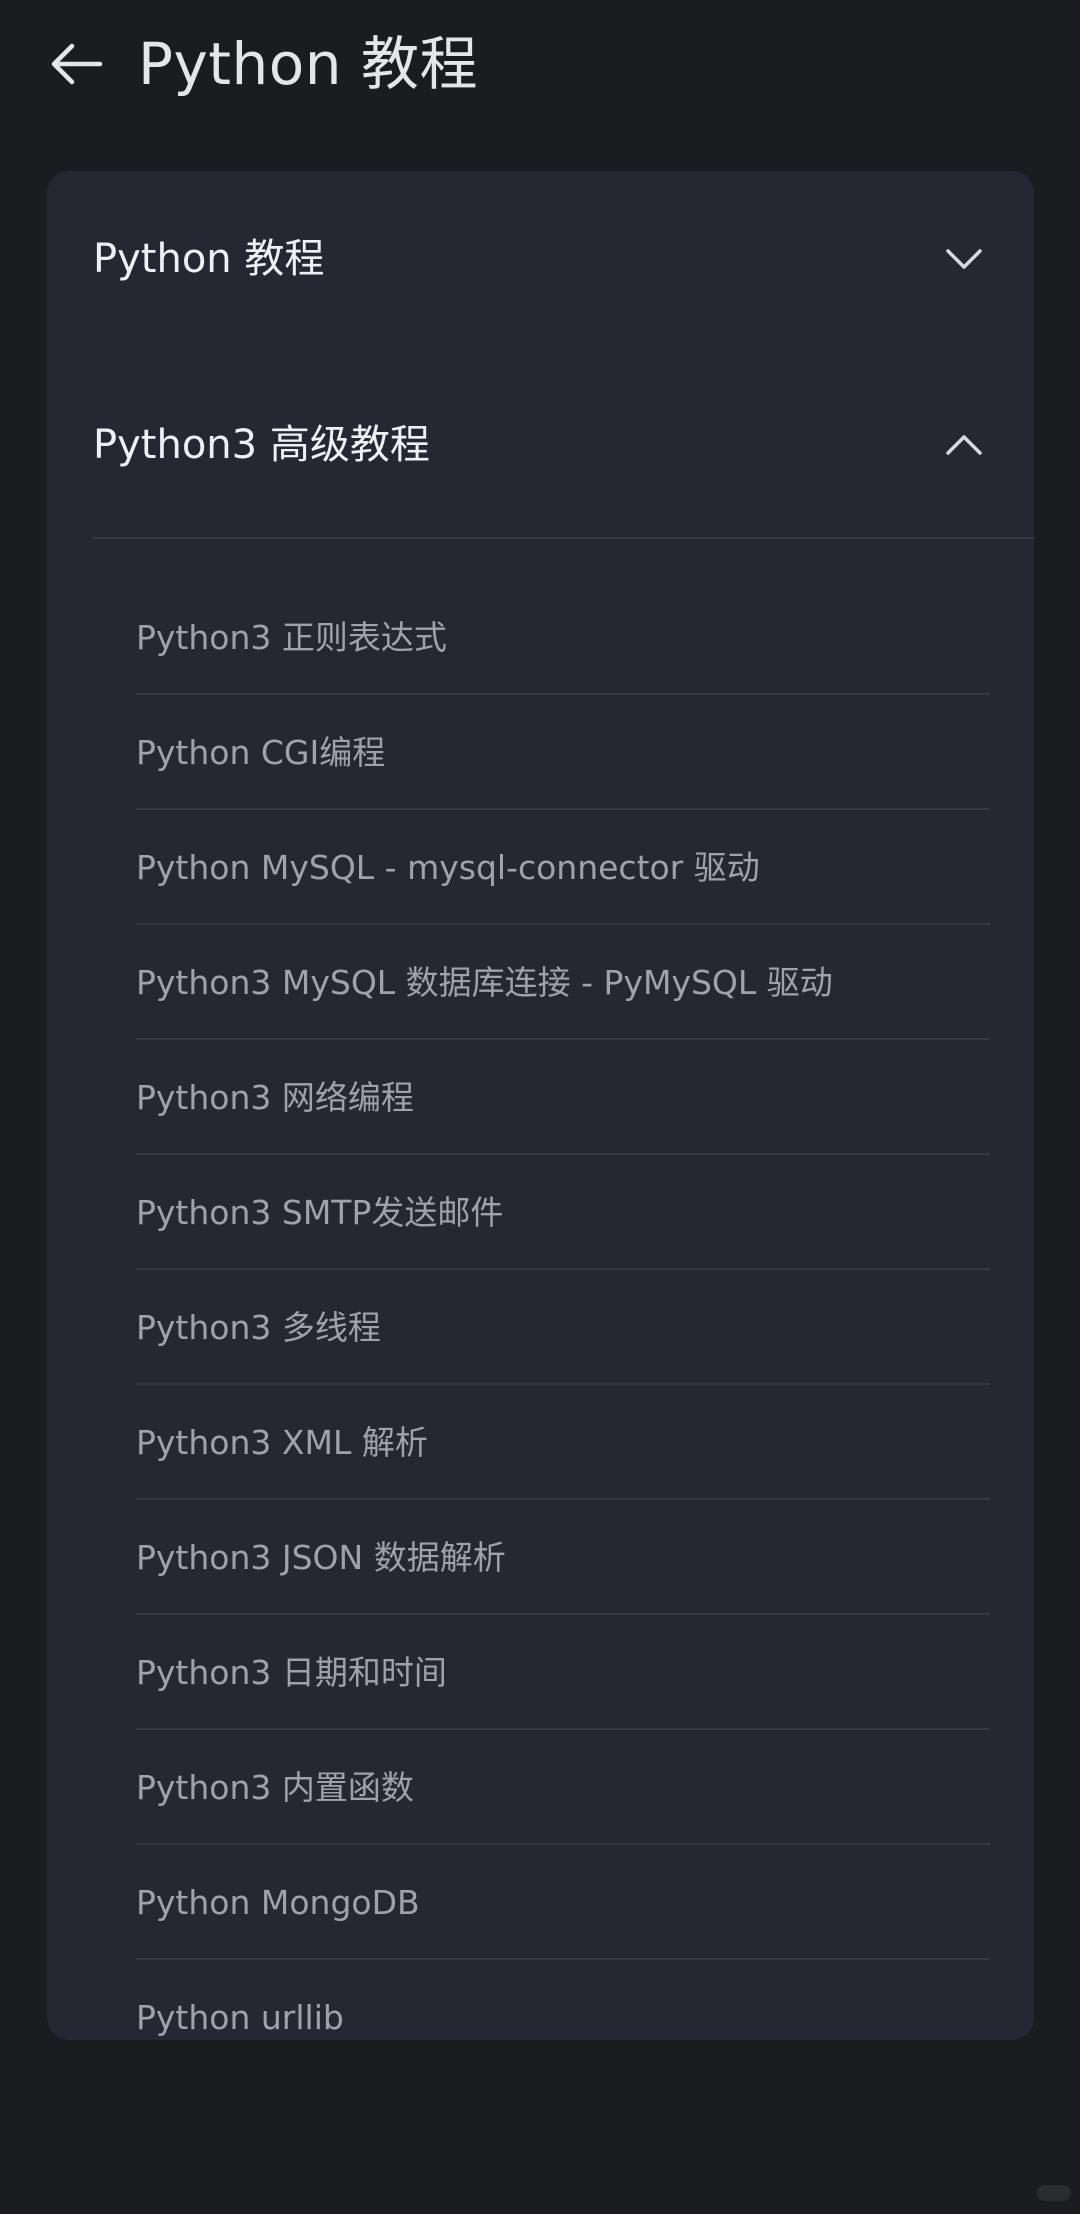 The width and height of the screenshot is (1080, 2214). What do you see at coordinates (282, 1442) in the screenshot?
I see `list-item-label: Python3 XML 解析` at bounding box center [282, 1442].